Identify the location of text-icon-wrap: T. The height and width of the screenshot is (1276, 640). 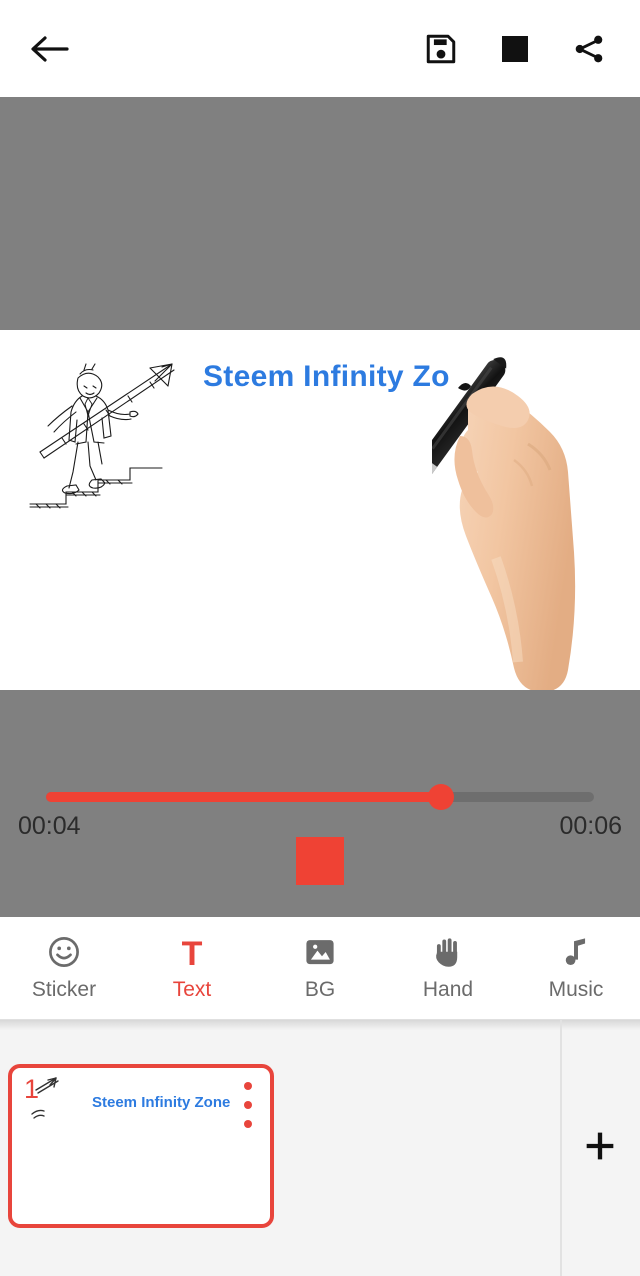
(192, 953).